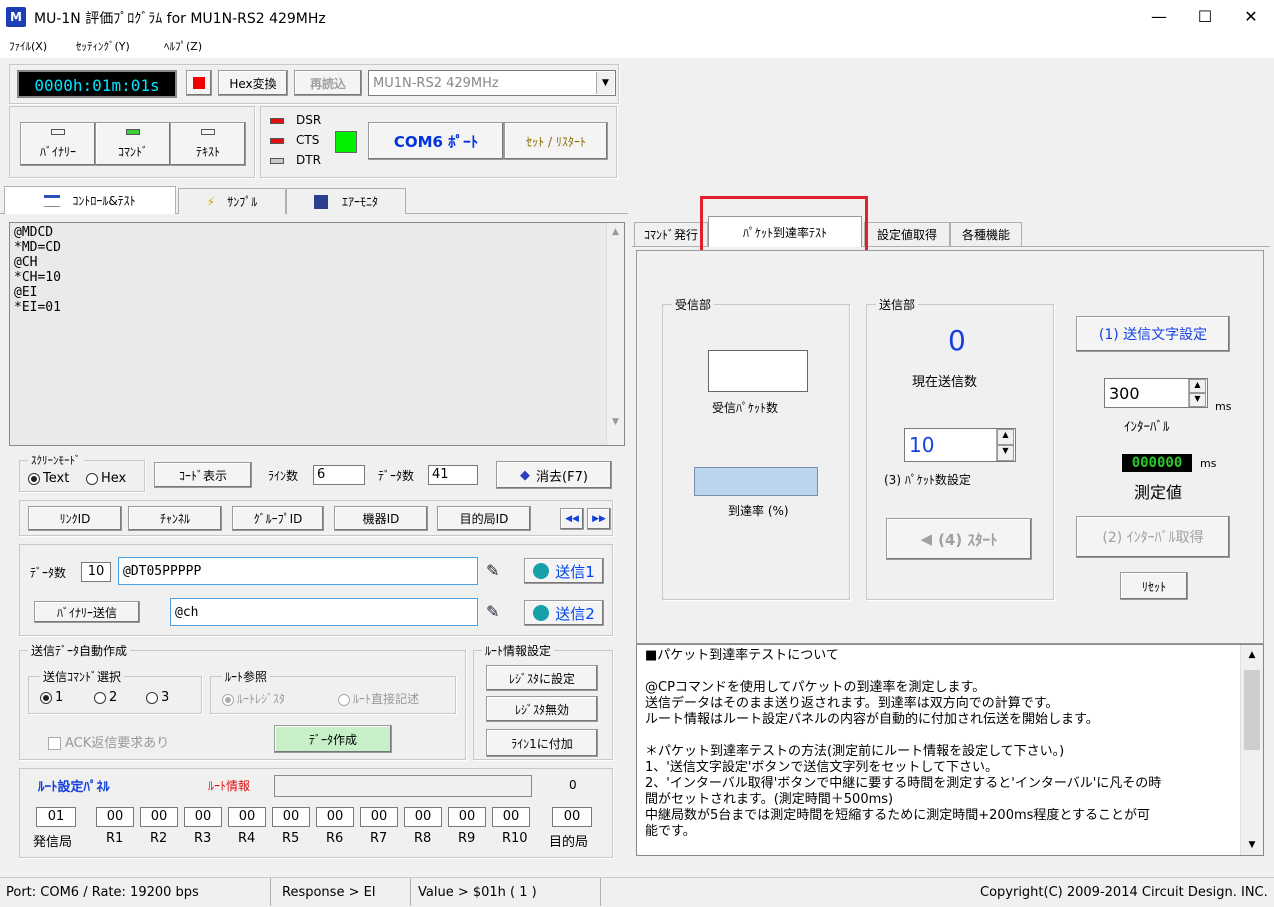 This screenshot has width=1274, height=907. I want to click on packet-count-spinner: ▲ ▼, so click(1005, 445).